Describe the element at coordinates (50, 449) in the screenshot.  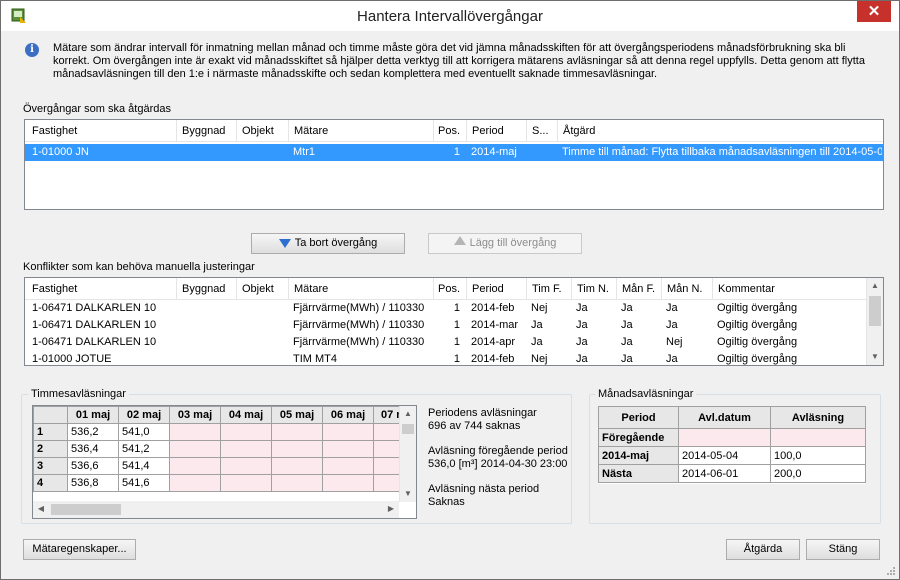
I see `row-header: 2` at that location.